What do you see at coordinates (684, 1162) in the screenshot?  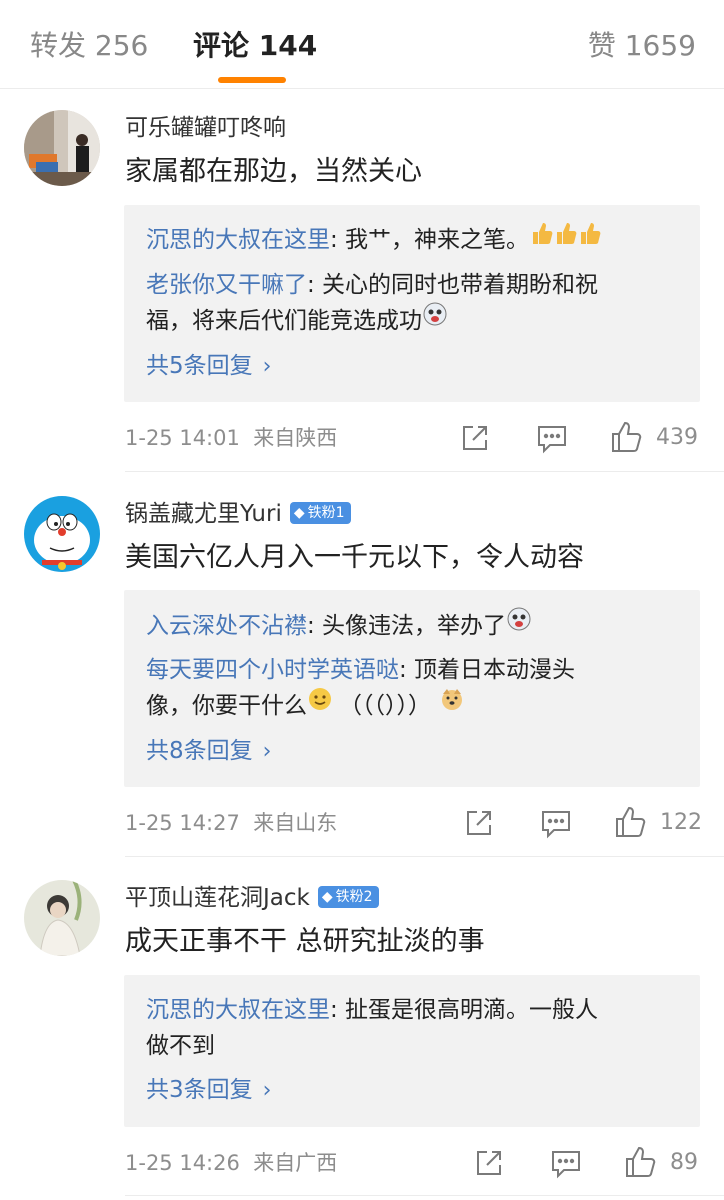 I see `like-count: 89` at bounding box center [684, 1162].